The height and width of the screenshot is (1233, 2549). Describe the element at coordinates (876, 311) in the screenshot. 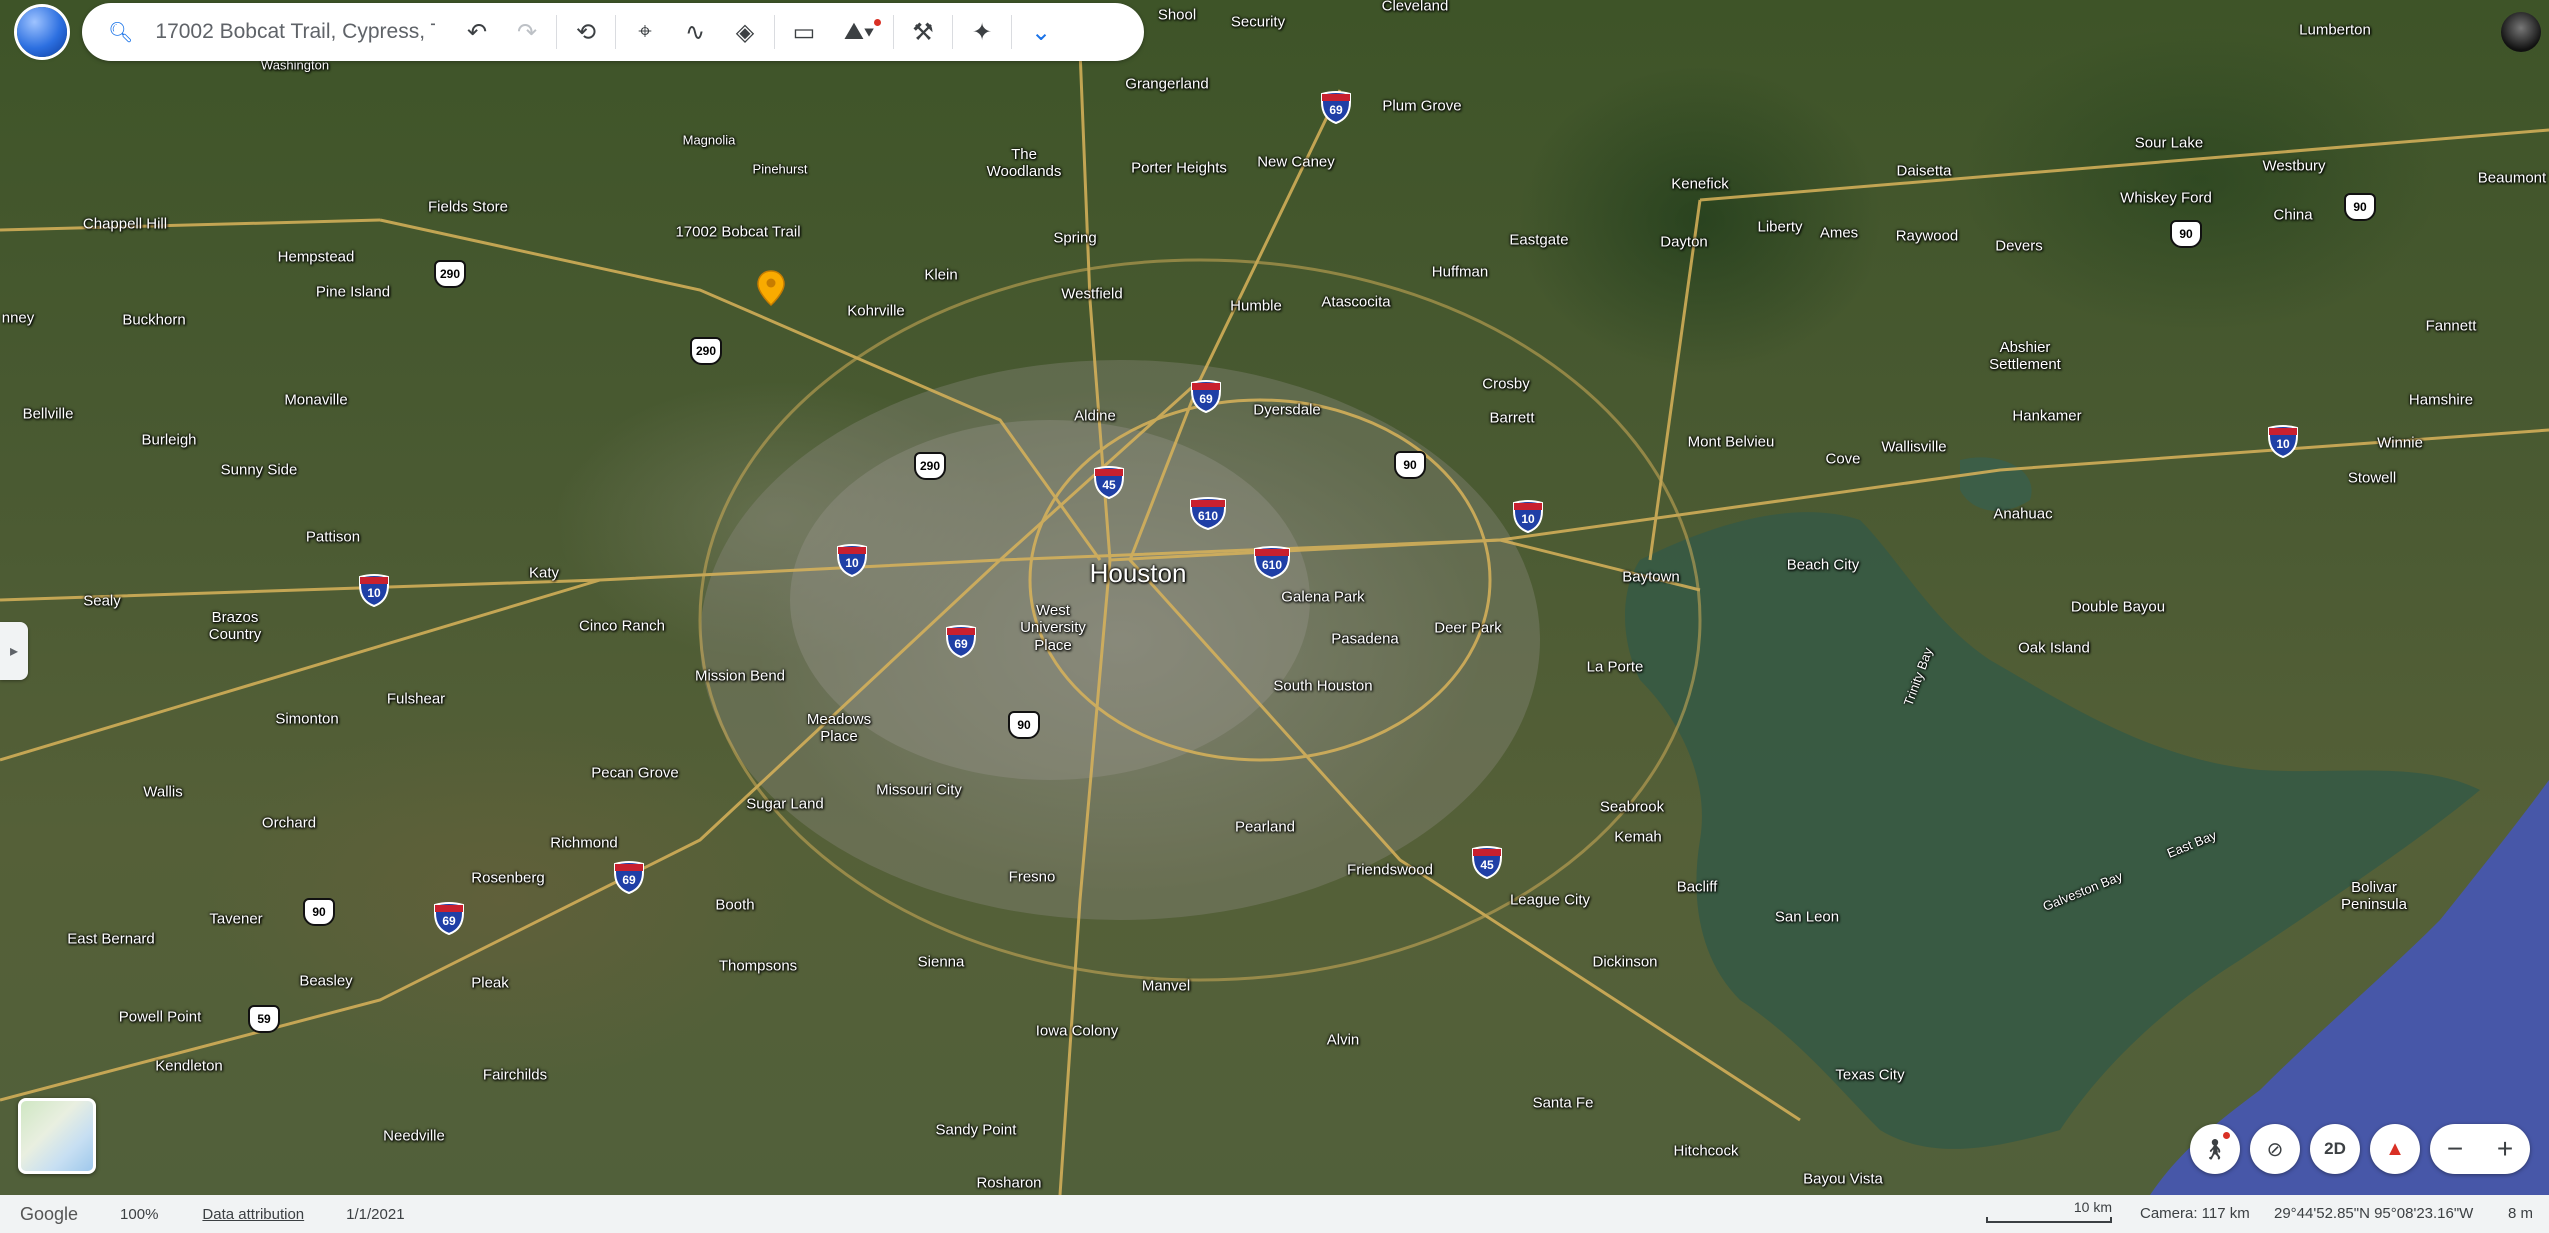

I see `place-label: Kohrville` at that location.